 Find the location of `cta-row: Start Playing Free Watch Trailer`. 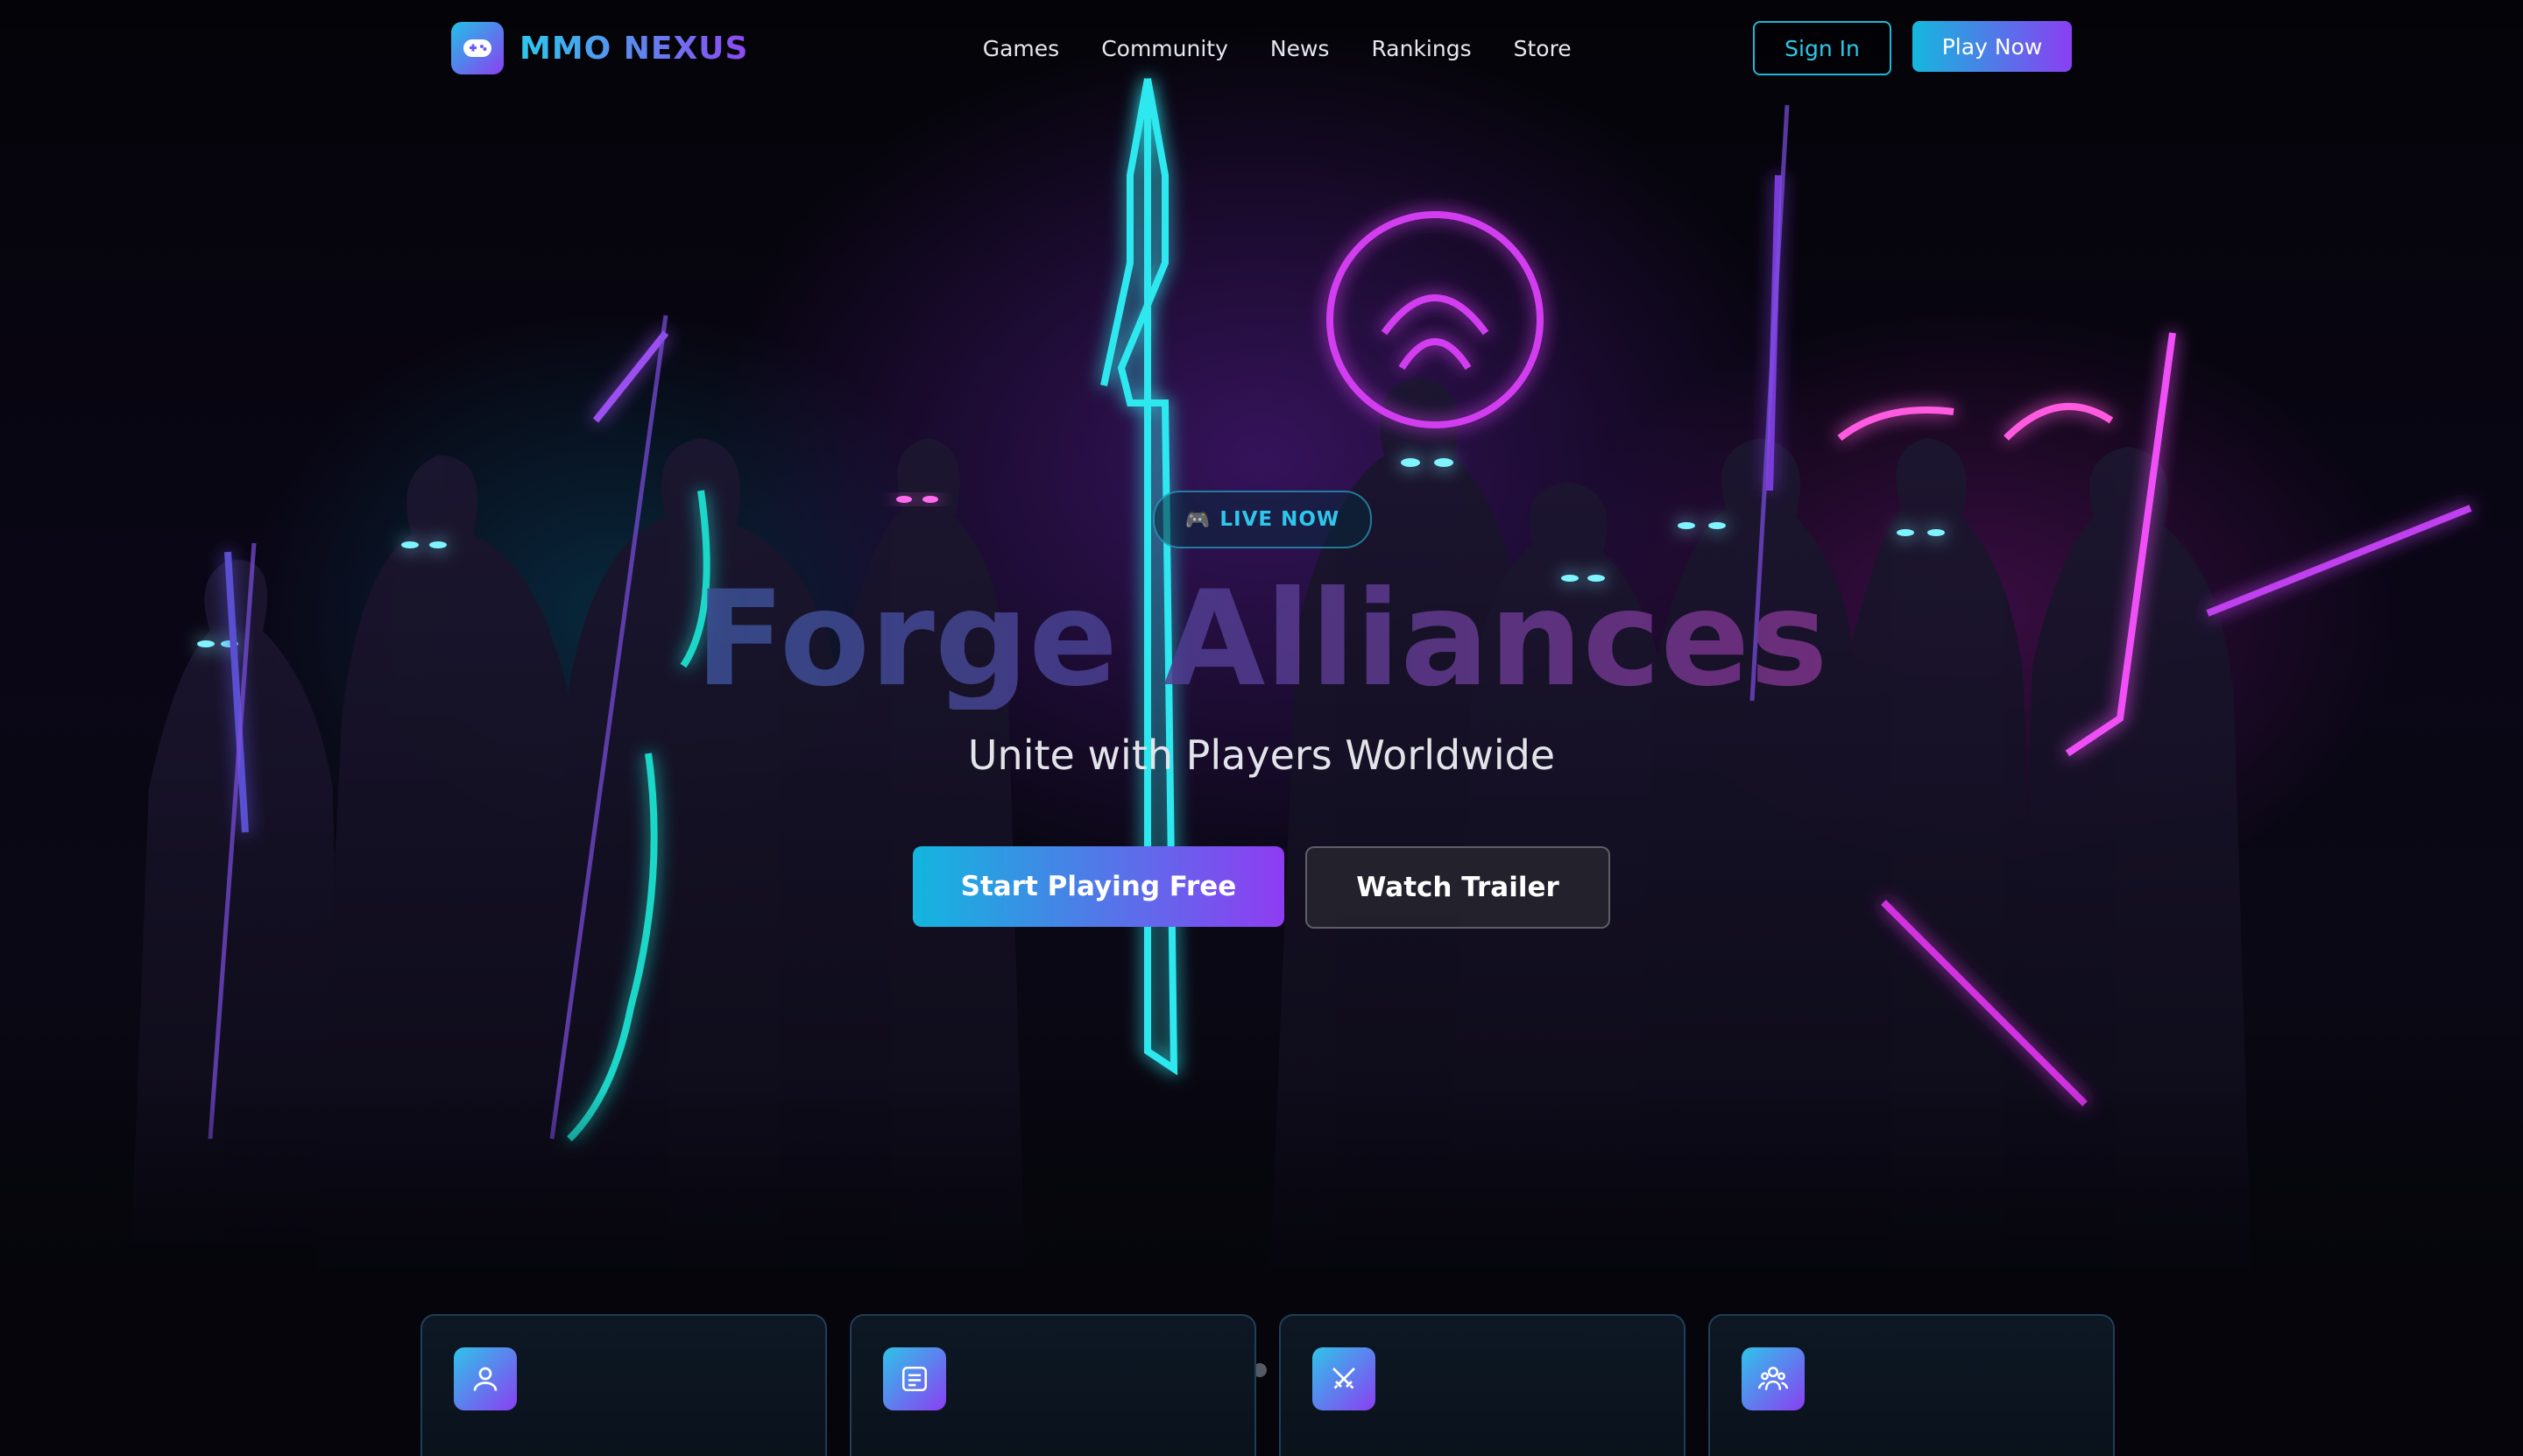

cta-row: Start Playing Free Watch Trailer is located at coordinates (1261, 887).